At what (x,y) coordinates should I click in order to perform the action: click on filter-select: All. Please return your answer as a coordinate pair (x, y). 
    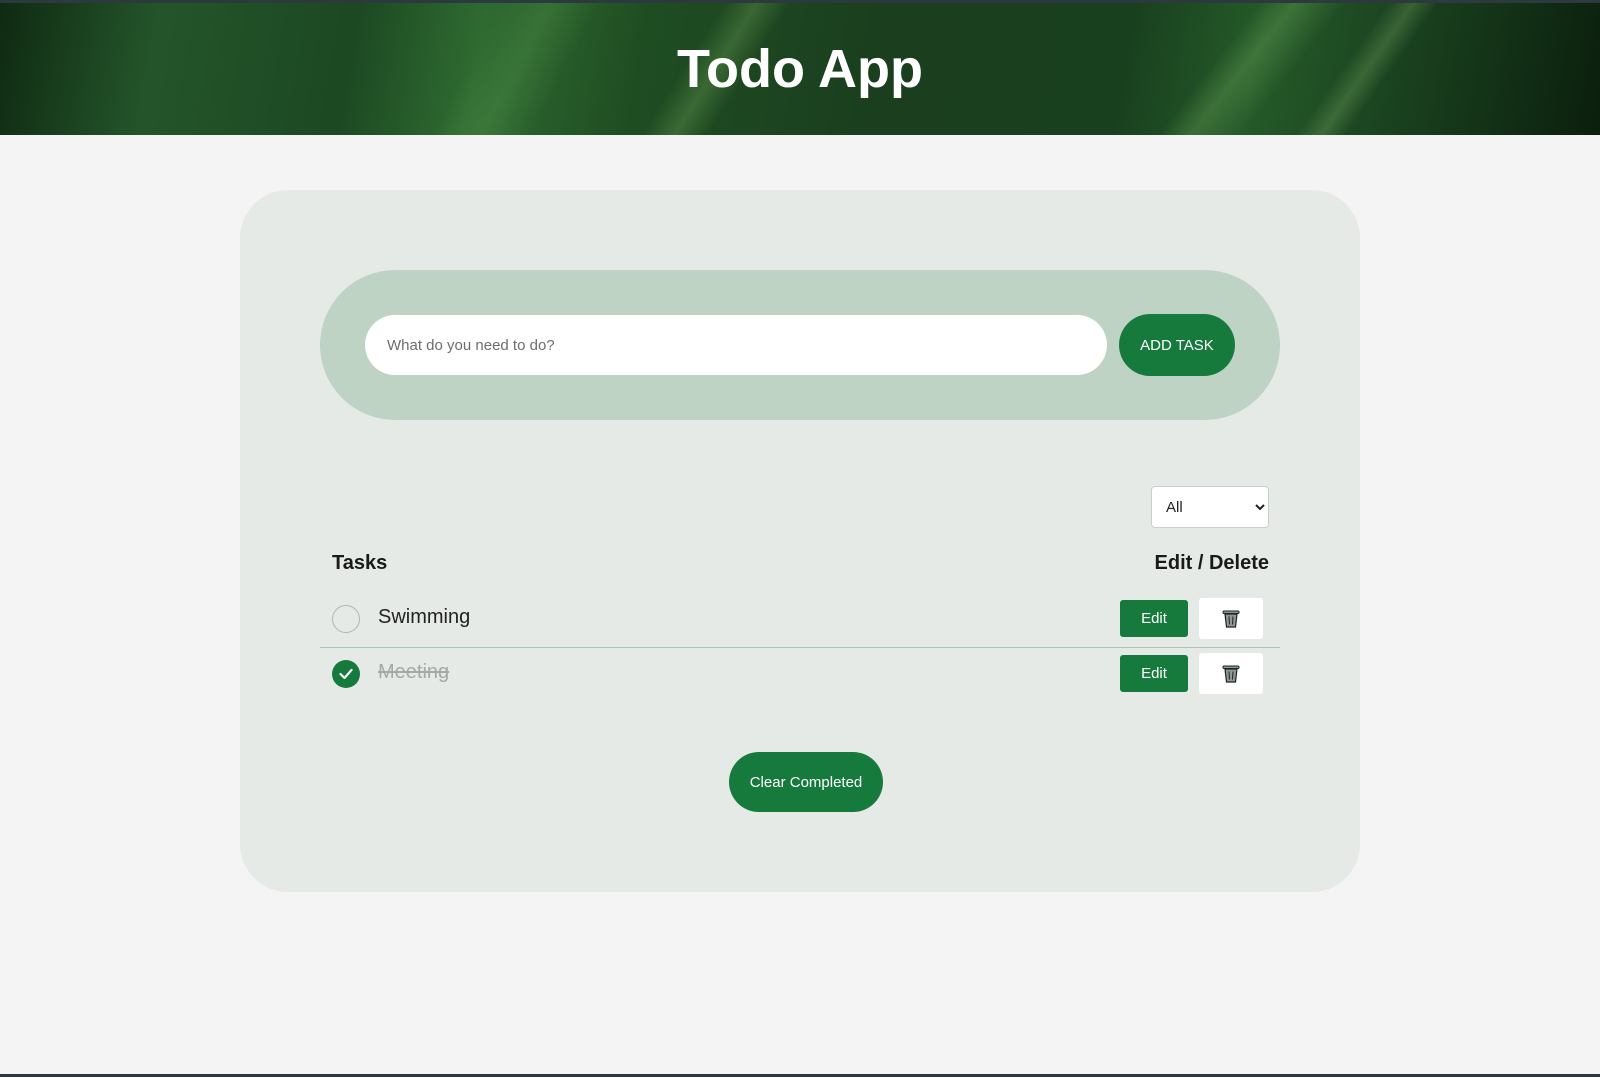
    Looking at the image, I should click on (1210, 507).